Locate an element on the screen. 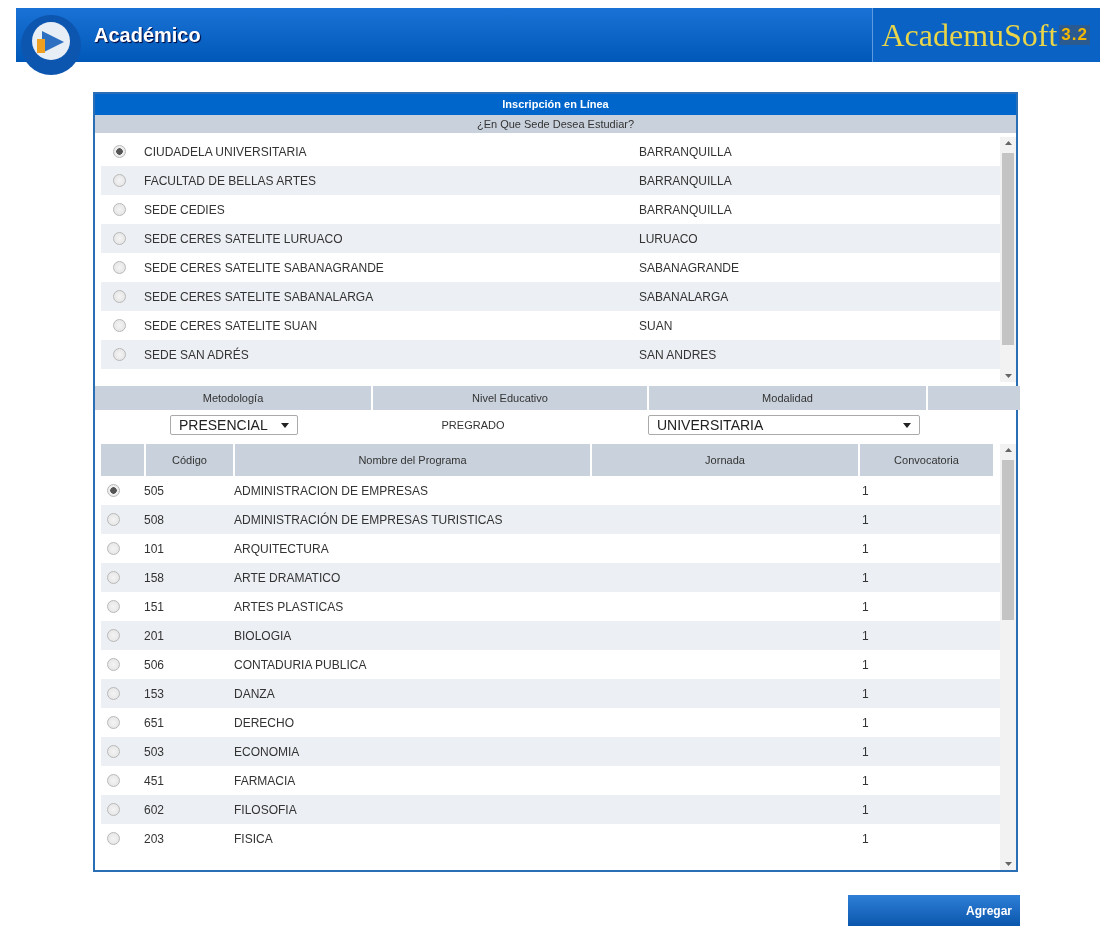 This screenshot has height=926, width=1100. program-code: 651 is located at coordinates (155, 722).